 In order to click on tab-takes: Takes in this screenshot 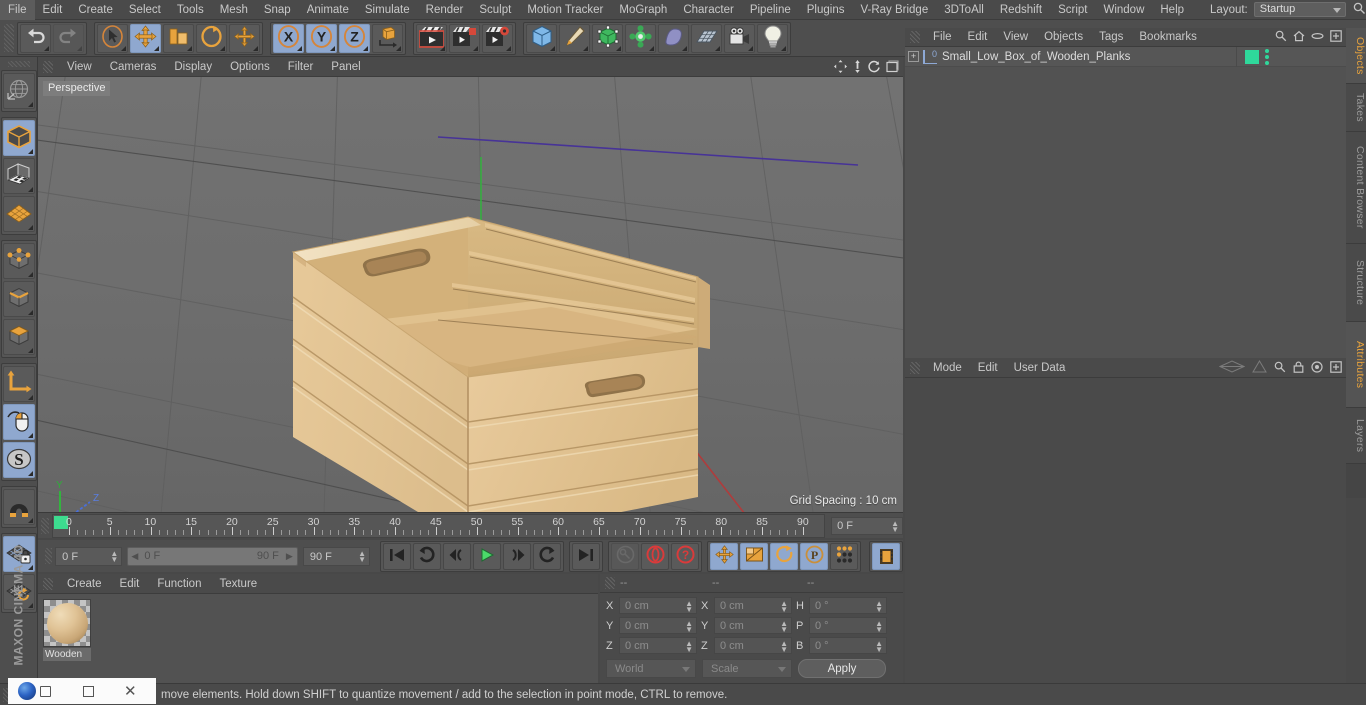, I will do `click(1356, 108)`.